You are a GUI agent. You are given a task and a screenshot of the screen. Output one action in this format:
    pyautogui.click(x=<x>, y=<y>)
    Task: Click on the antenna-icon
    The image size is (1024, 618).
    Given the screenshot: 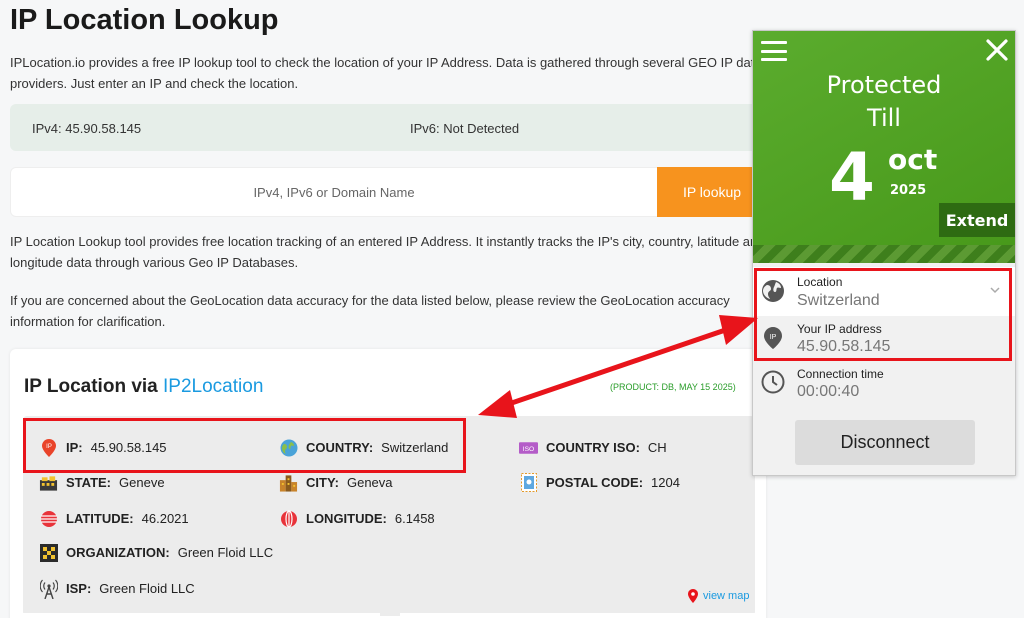 What is the action you would take?
    pyautogui.click(x=48, y=589)
    